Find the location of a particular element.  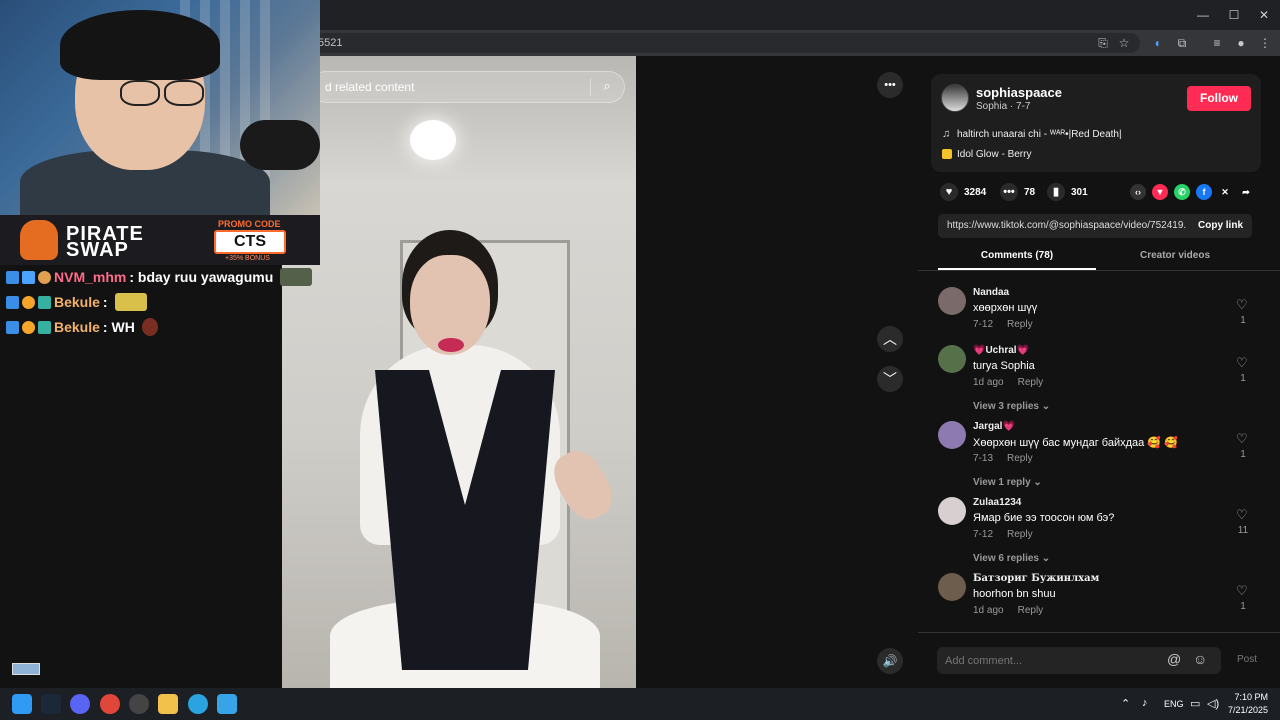

emoji-icon: ☺ is located at coordinates (1200, 659).